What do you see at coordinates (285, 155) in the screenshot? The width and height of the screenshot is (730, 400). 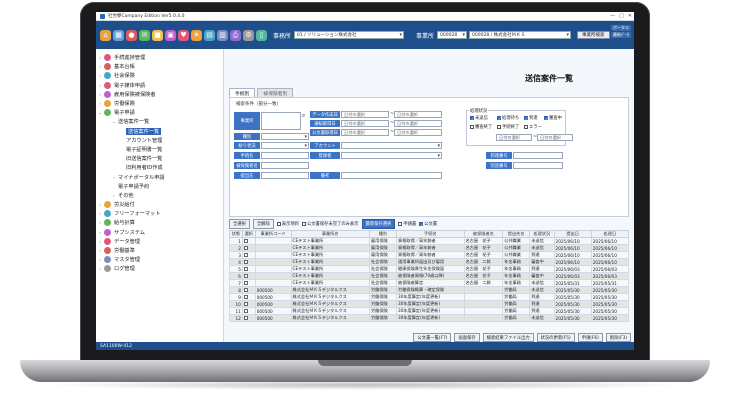 I see `procedure-input` at bounding box center [285, 155].